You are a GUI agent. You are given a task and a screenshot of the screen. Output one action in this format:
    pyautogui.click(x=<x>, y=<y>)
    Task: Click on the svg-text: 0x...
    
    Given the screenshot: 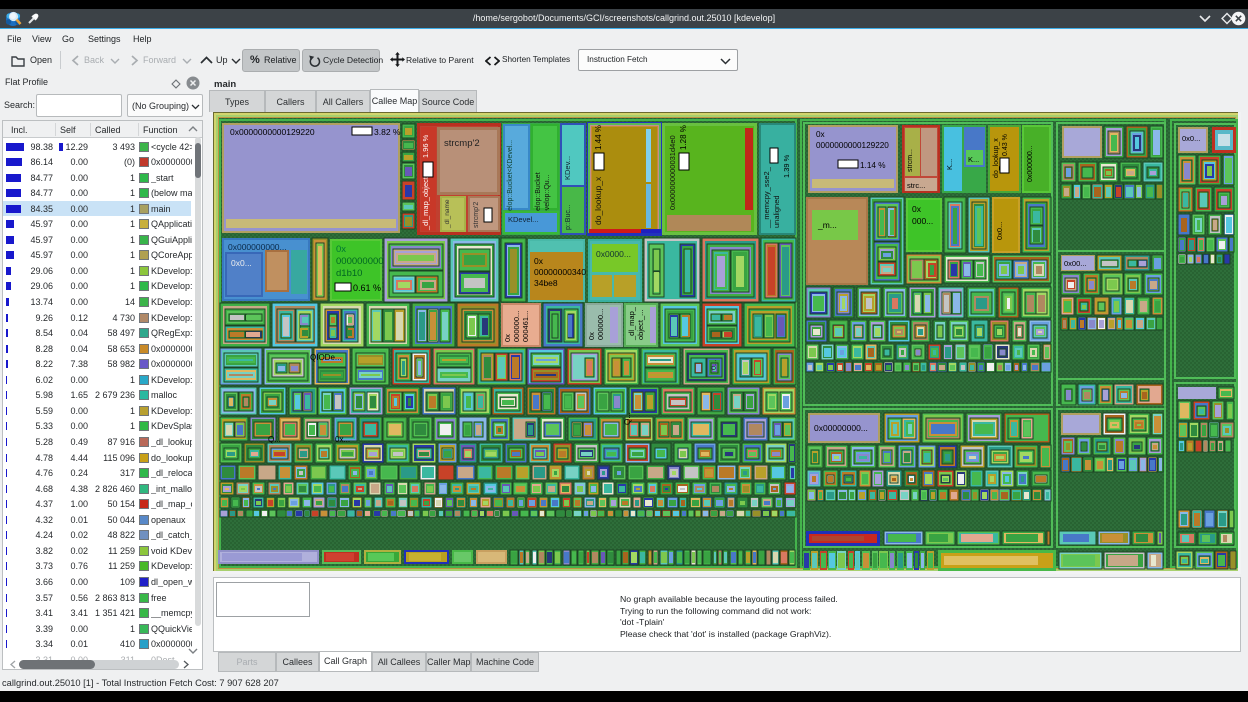 What is the action you would take?
    pyautogui.click(x=342, y=439)
    